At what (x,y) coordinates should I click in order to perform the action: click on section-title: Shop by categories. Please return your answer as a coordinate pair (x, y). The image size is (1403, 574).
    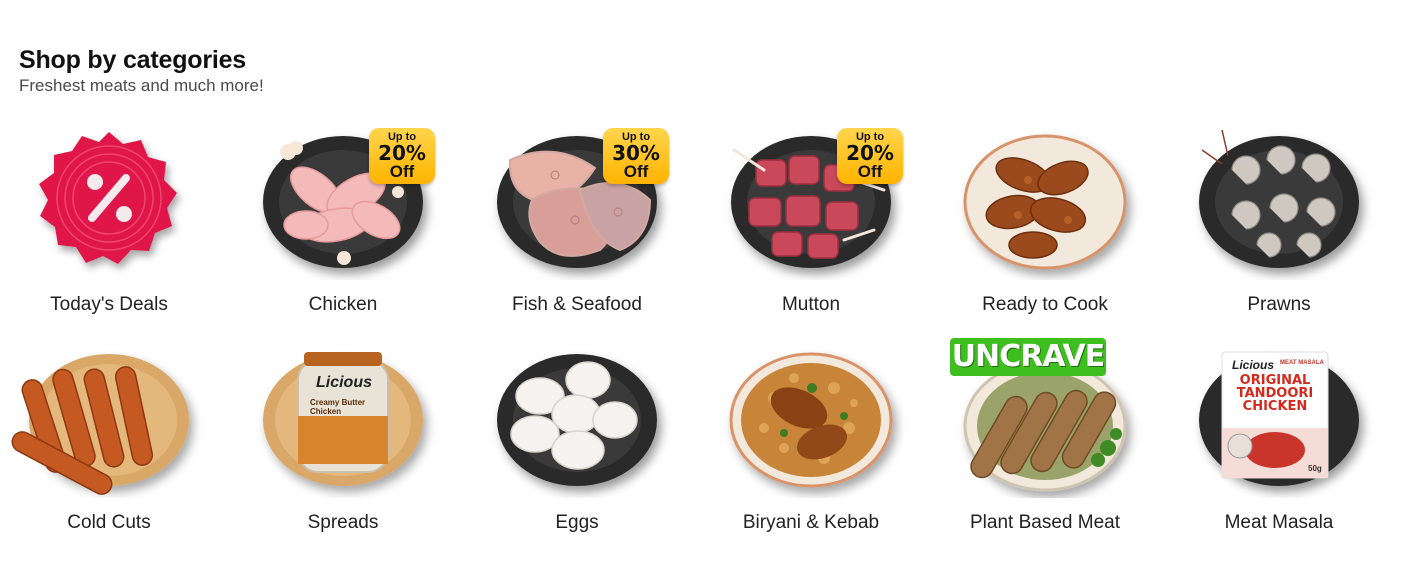
    Looking at the image, I should click on (133, 60).